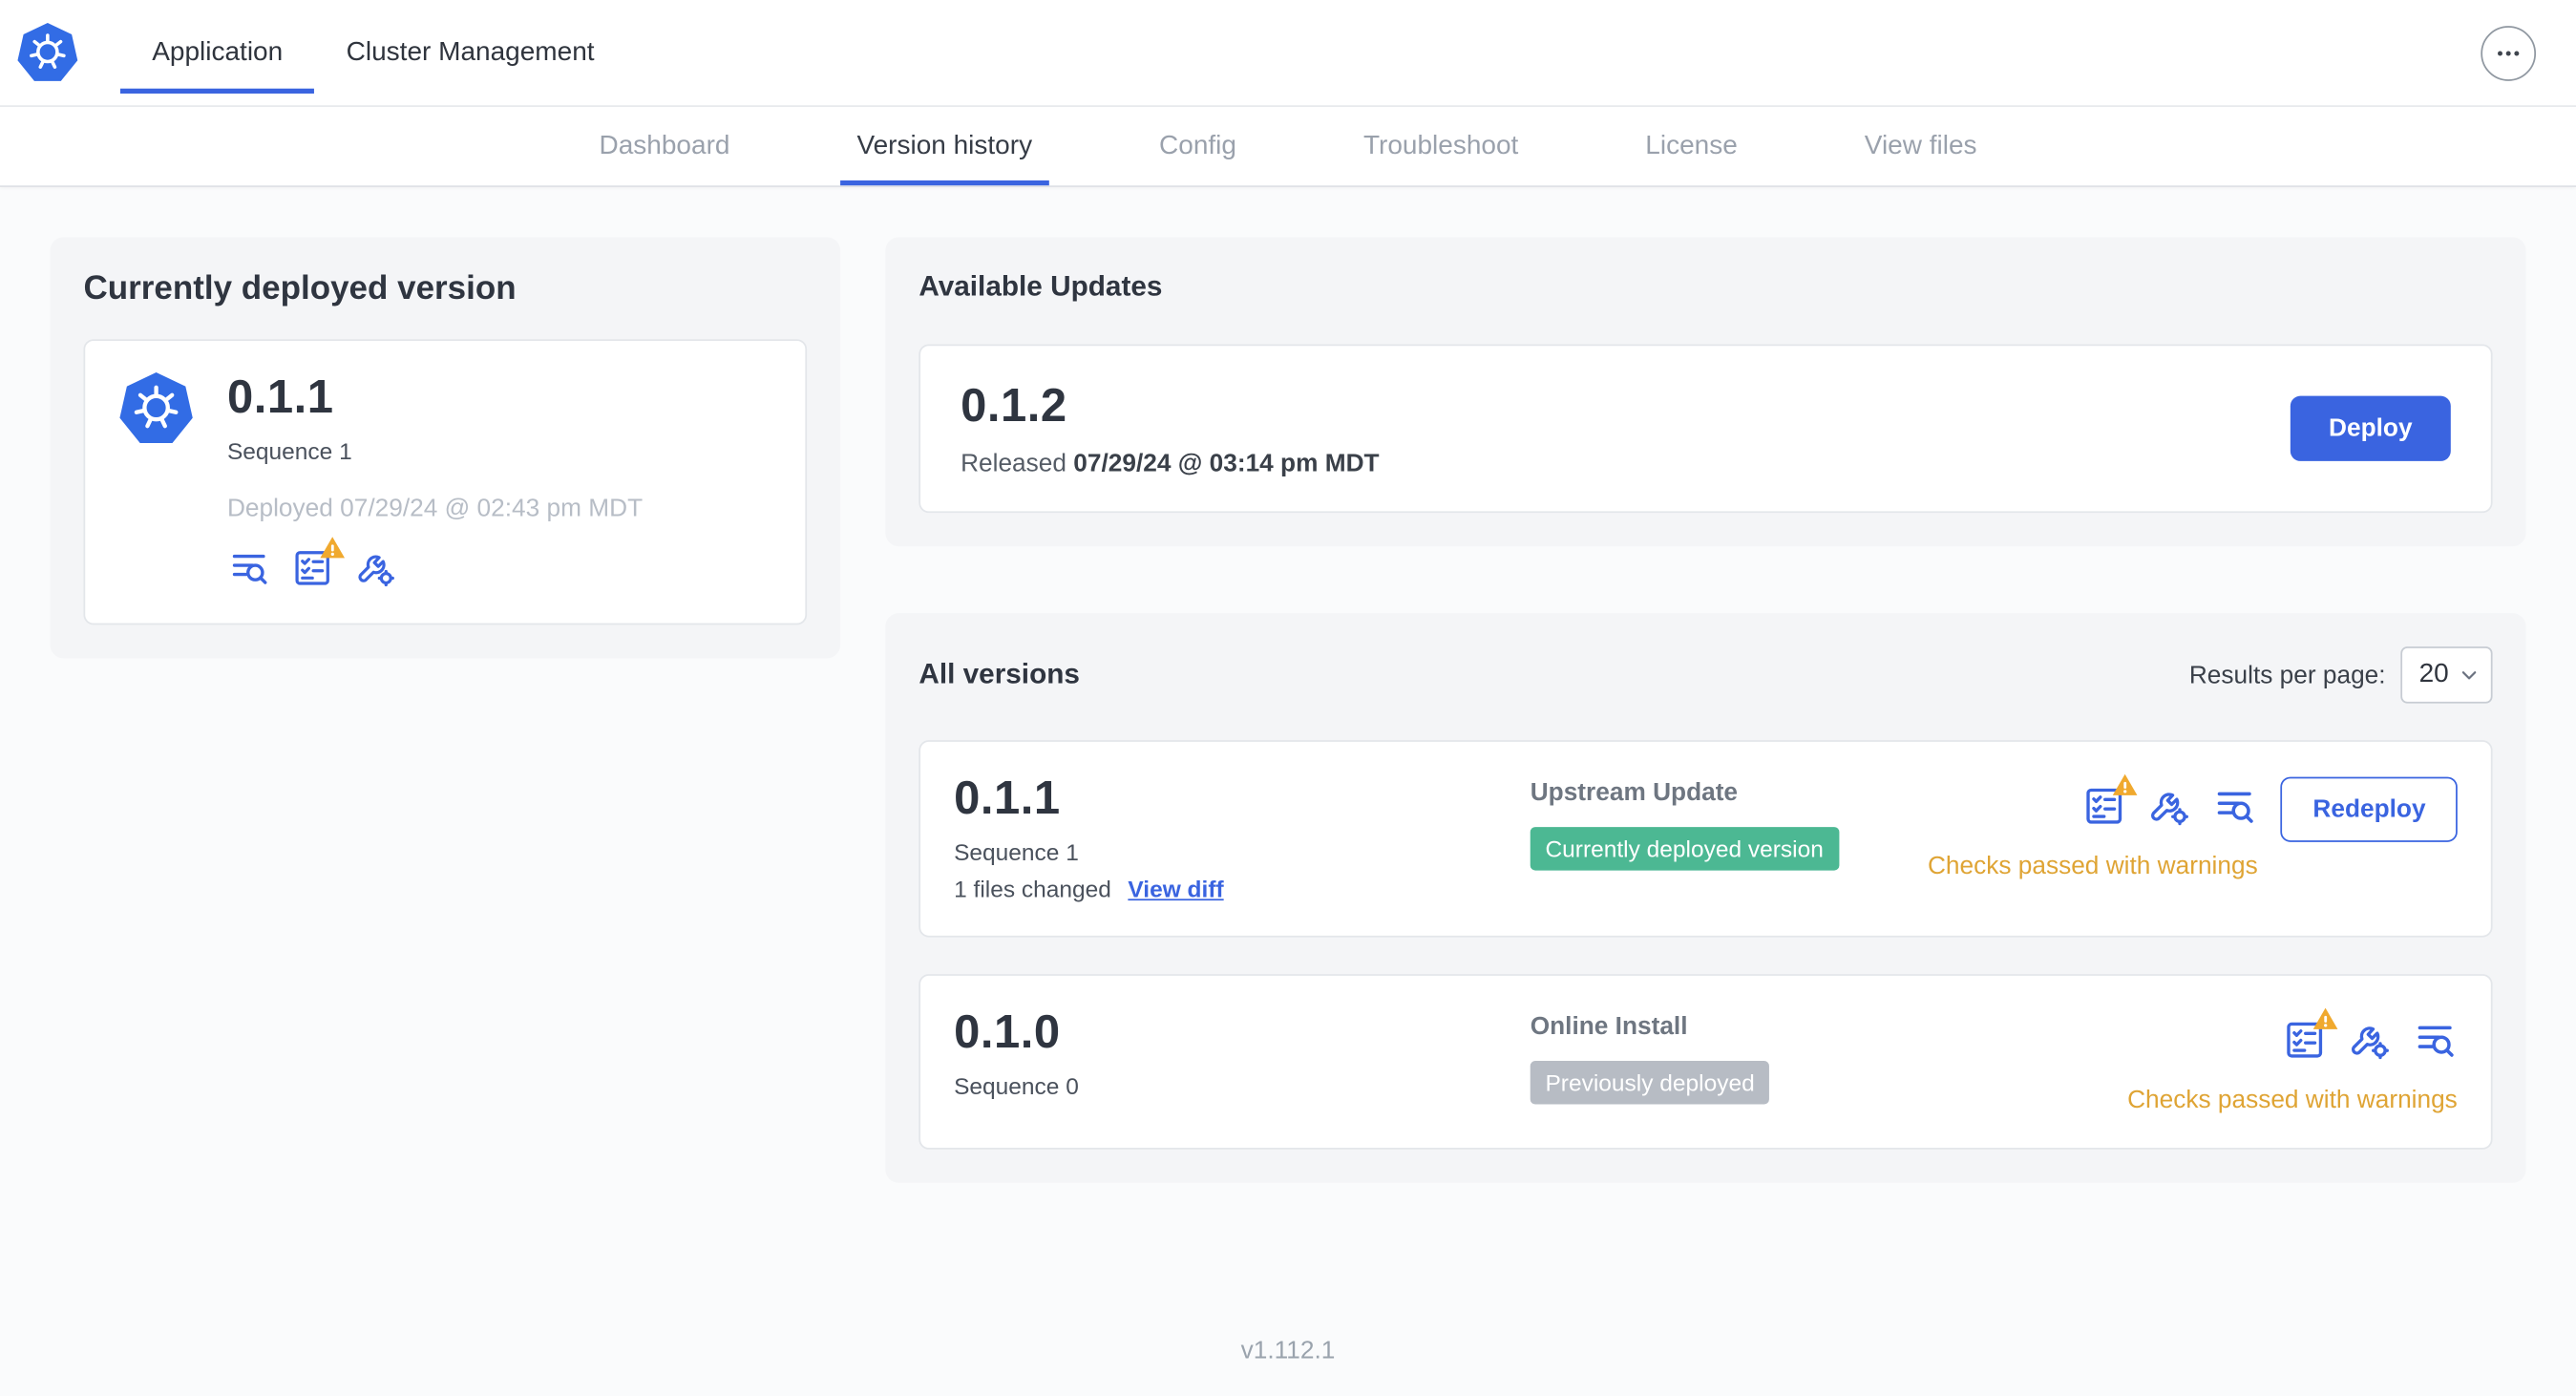 This screenshot has height=1396, width=2576. What do you see at coordinates (2369, 809) in the screenshot?
I see `redeploy-button: Redeploy` at bounding box center [2369, 809].